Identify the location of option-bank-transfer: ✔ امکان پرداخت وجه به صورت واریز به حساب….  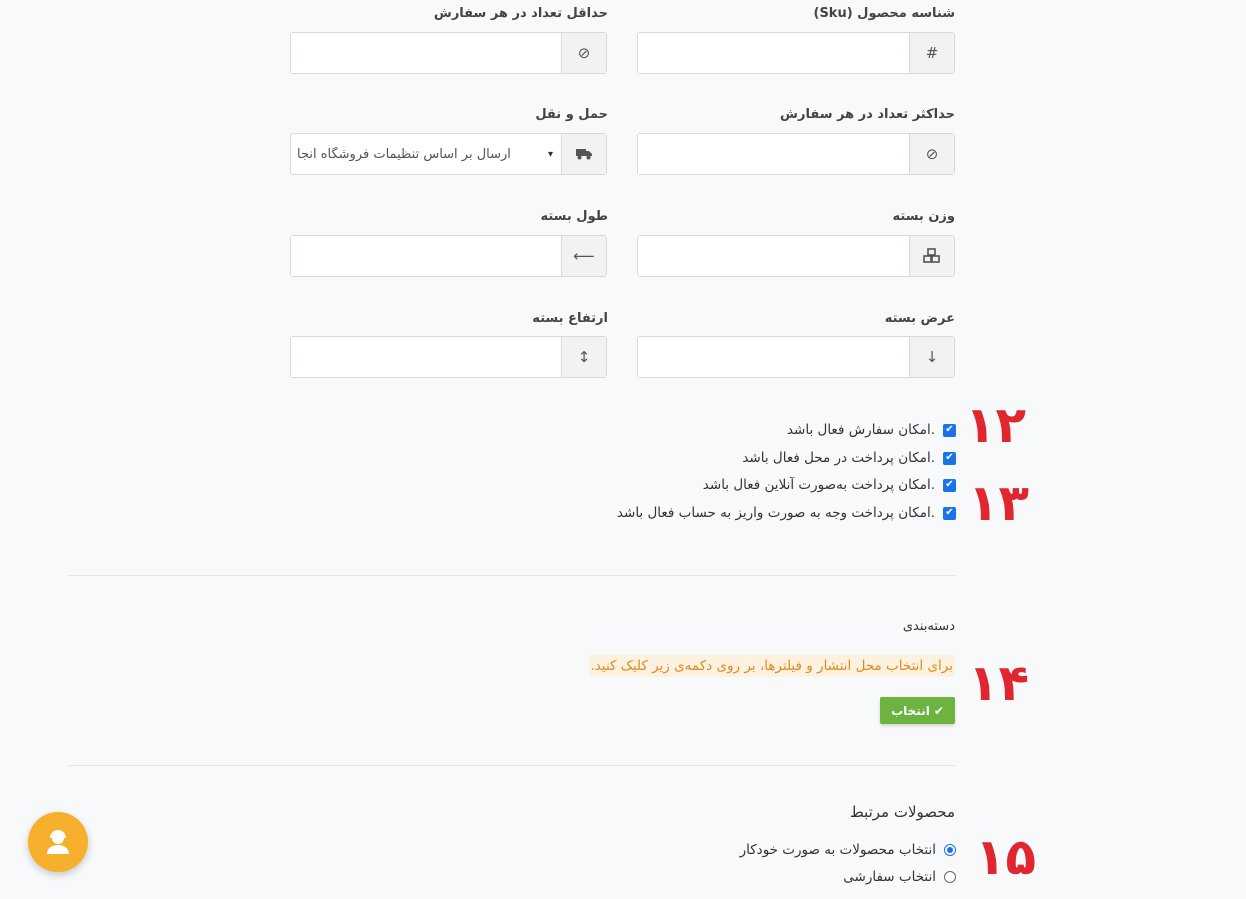
(786, 513).